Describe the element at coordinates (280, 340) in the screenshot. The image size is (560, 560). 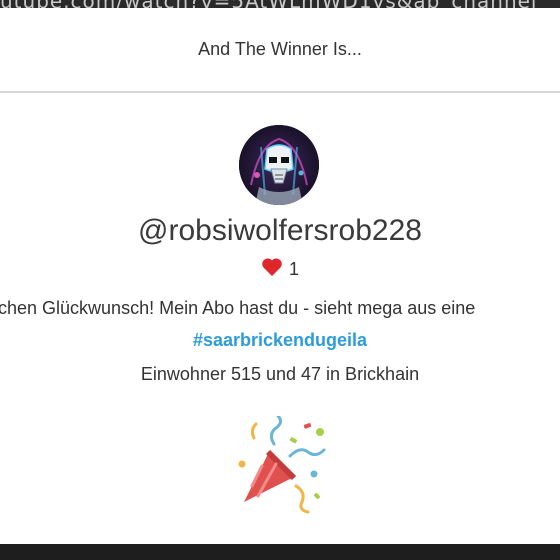
I see `hashtag-link: #saarbrickendugeila` at that location.